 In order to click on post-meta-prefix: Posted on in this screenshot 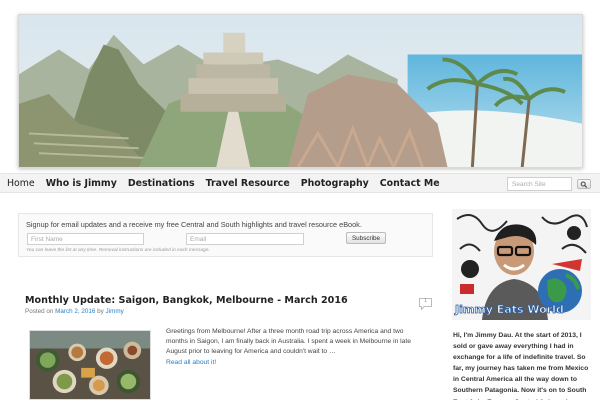, I will do `click(39, 311)`.